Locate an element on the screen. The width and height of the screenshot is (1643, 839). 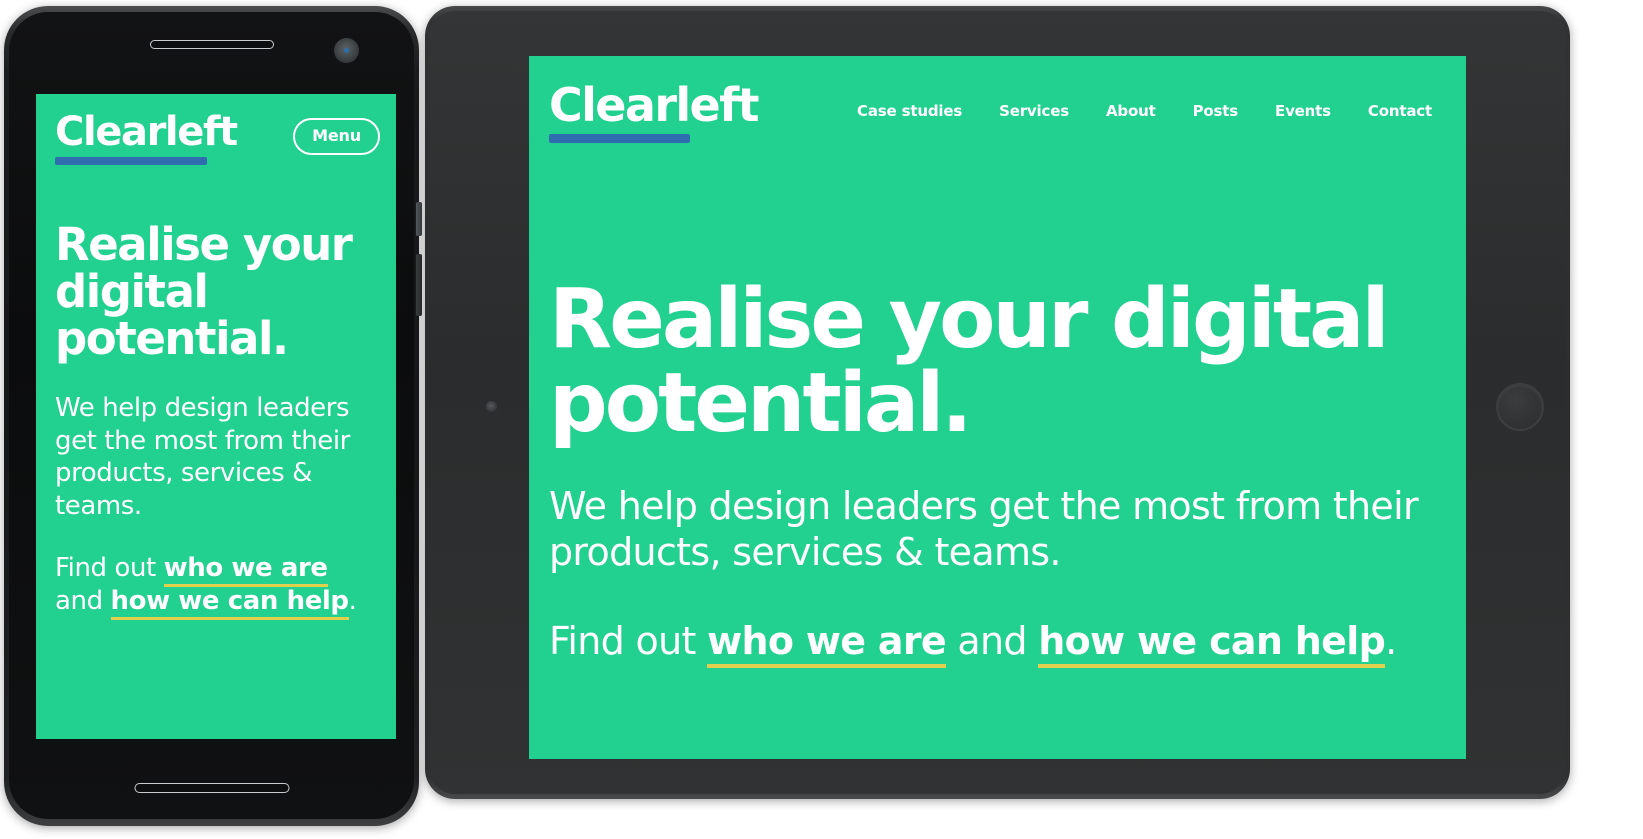
tablet-front-camera-icon is located at coordinates (491, 406).